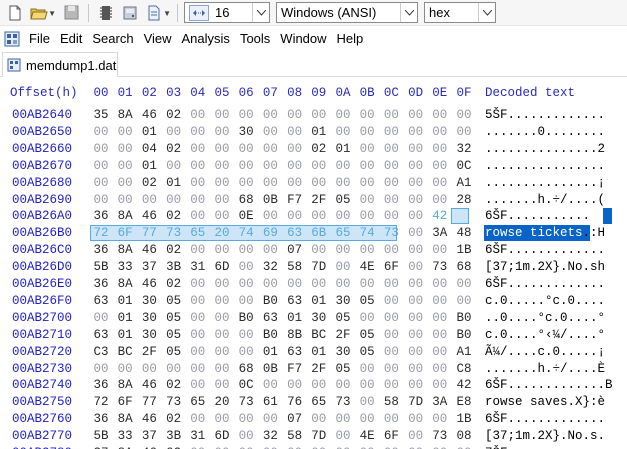 Image resolution: width=627 pixels, height=449 pixels. I want to click on hex-byte: 01, so click(319, 352).